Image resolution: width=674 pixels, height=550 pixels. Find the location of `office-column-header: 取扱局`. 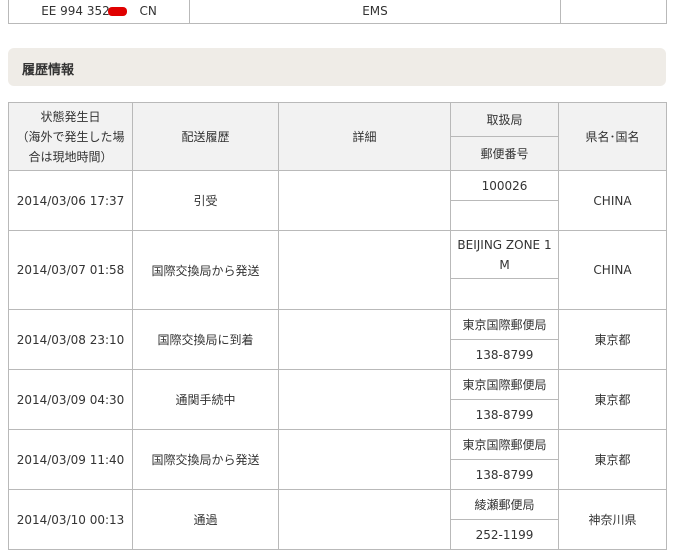

office-column-header: 取扱局 is located at coordinates (504, 119).